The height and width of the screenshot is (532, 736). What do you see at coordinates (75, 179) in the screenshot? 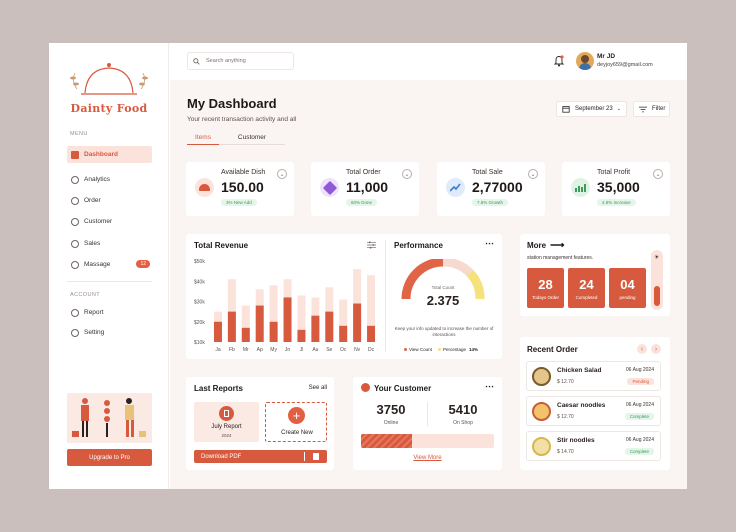
I see `analytics-icon` at bounding box center [75, 179].